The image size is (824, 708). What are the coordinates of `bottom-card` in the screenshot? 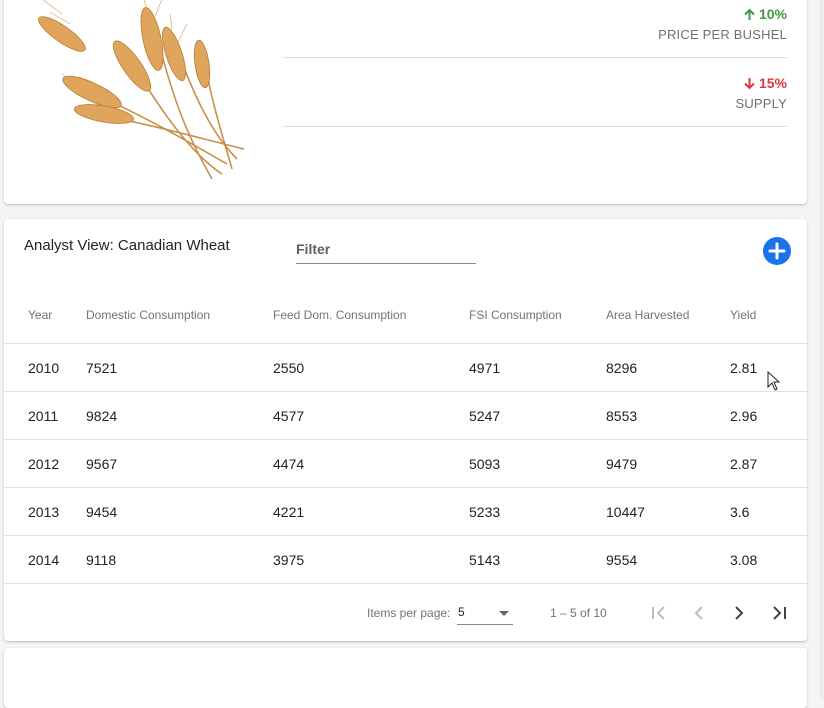 It's located at (405, 678).